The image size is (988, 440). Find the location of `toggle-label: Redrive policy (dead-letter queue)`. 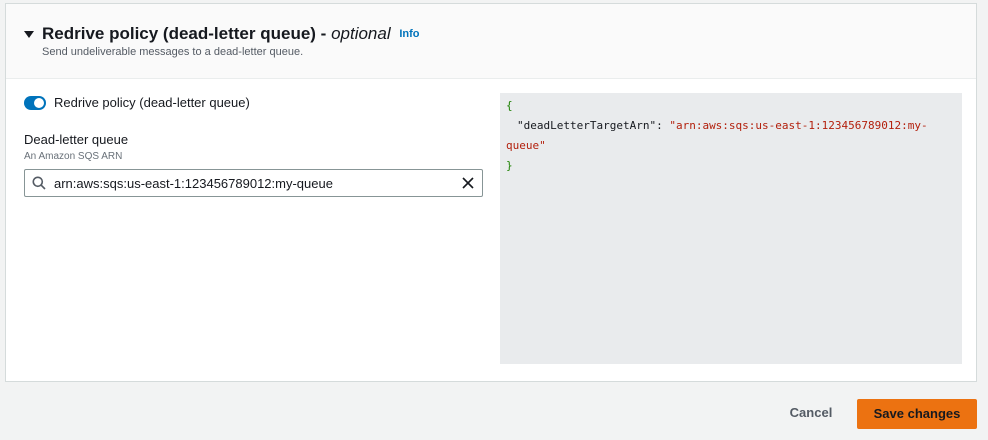

toggle-label: Redrive policy (dead-letter queue) is located at coordinates (152, 102).